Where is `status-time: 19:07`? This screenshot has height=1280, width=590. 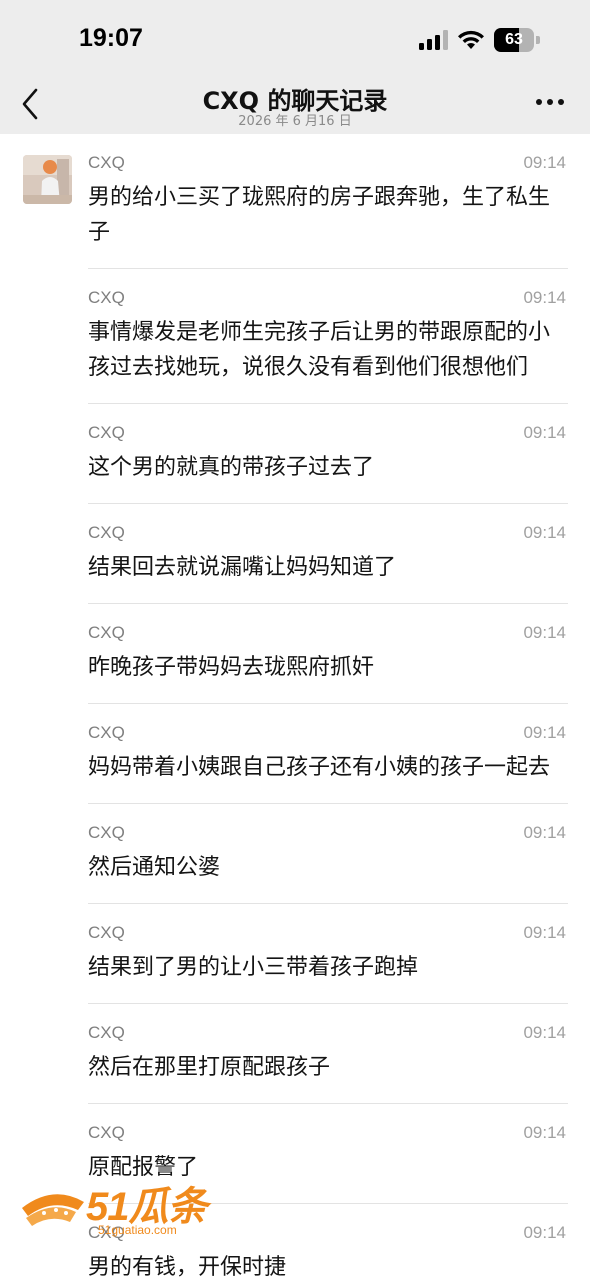 status-time: 19:07 is located at coordinates (111, 38).